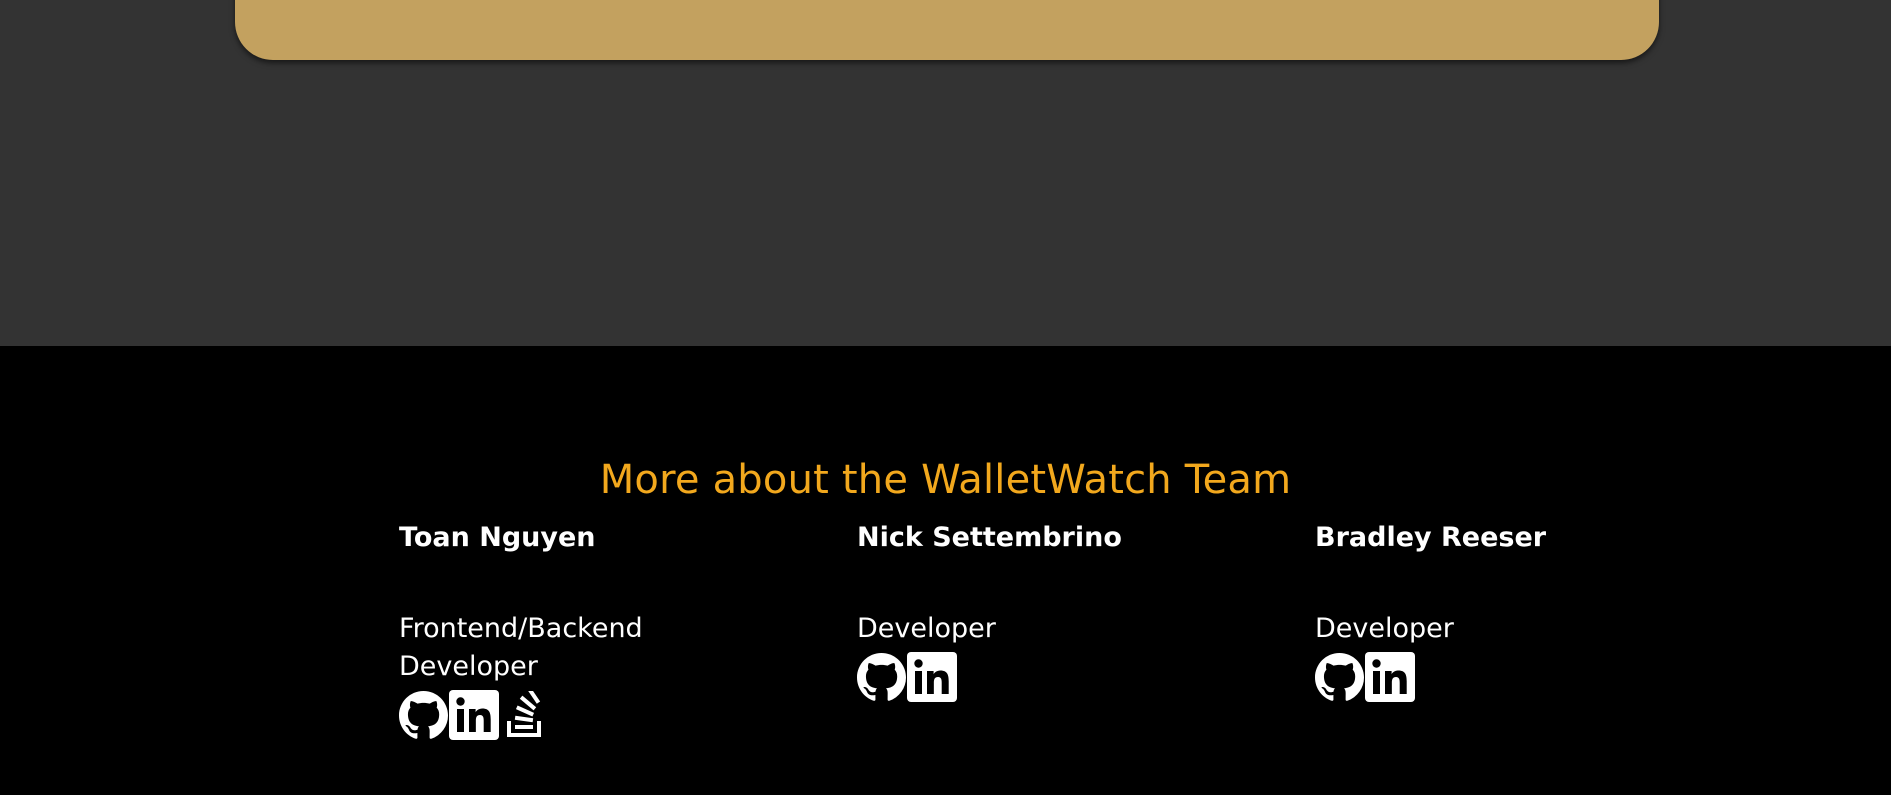  Describe the element at coordinates (1007, 611) in the screenshot. I see `team-member-card: Nick Settembrino Developer` at that location.